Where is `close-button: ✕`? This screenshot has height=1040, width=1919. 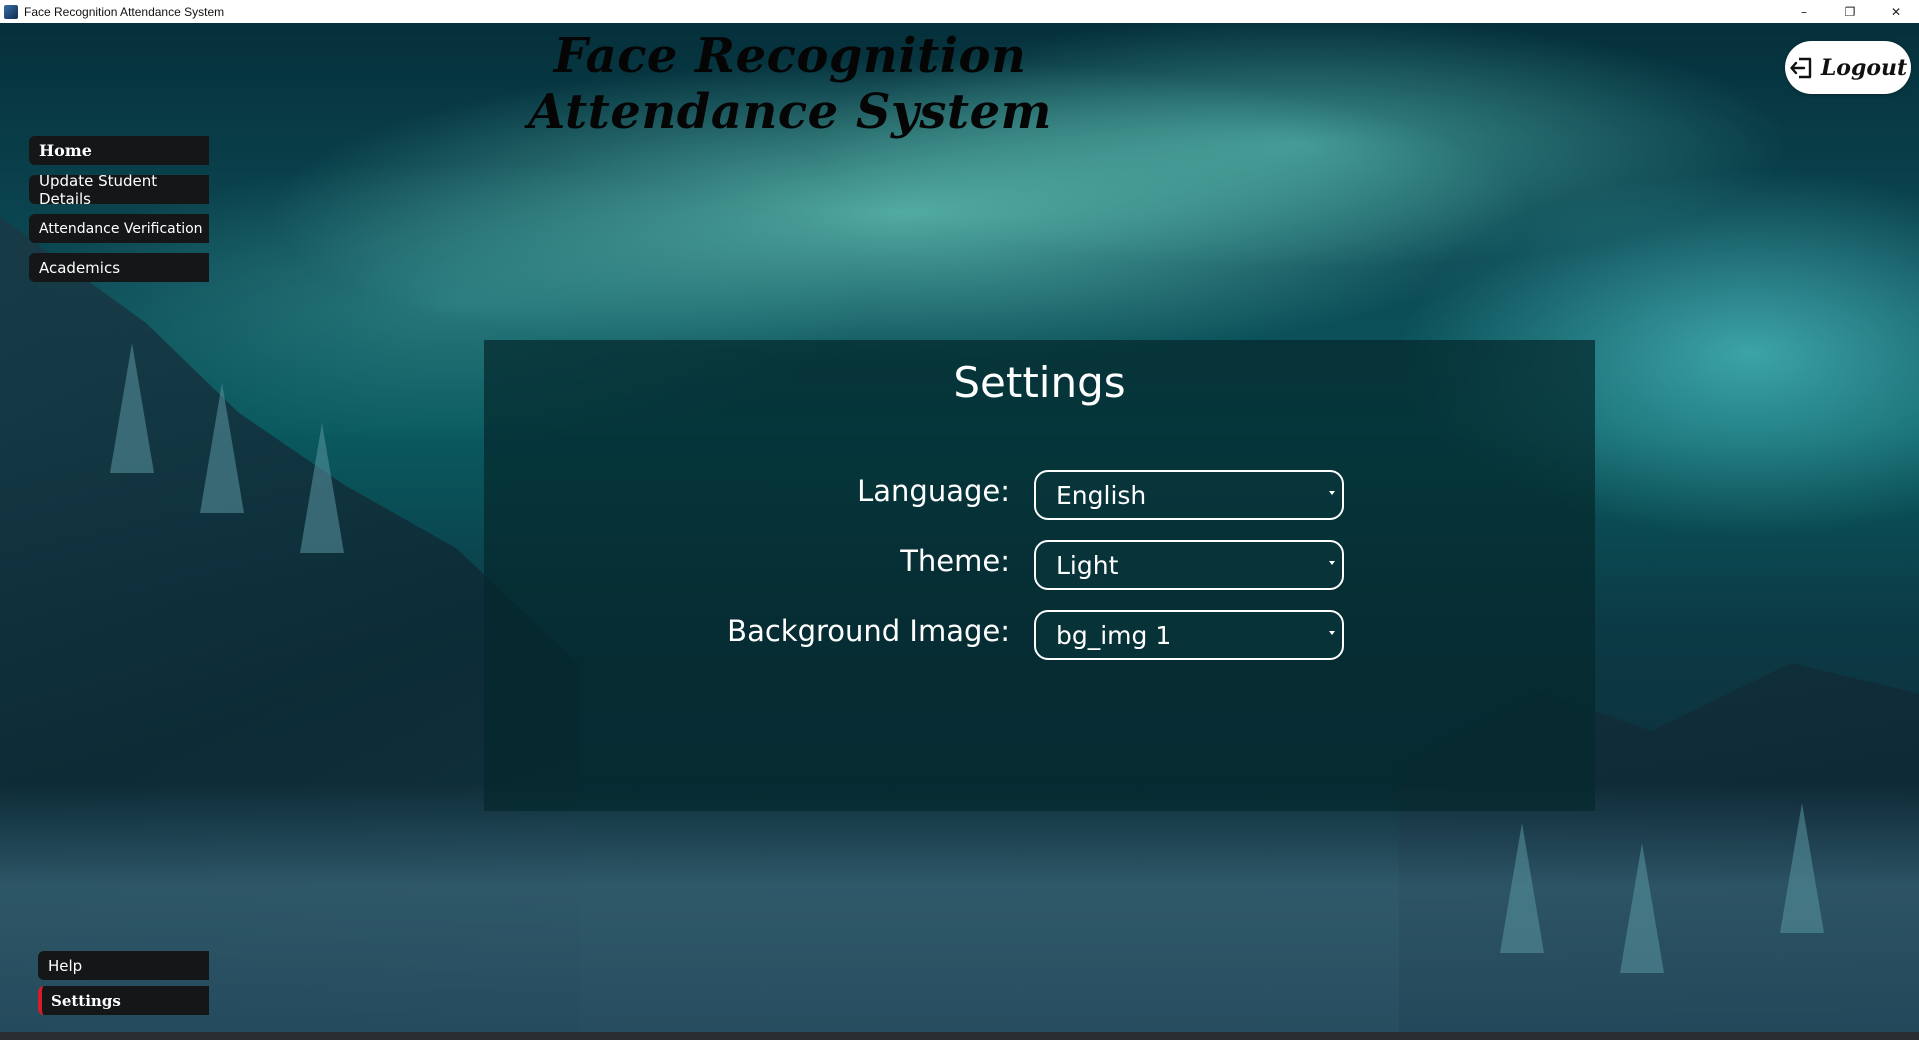
close-button: ✕ is located at coordinates (1896, 11).